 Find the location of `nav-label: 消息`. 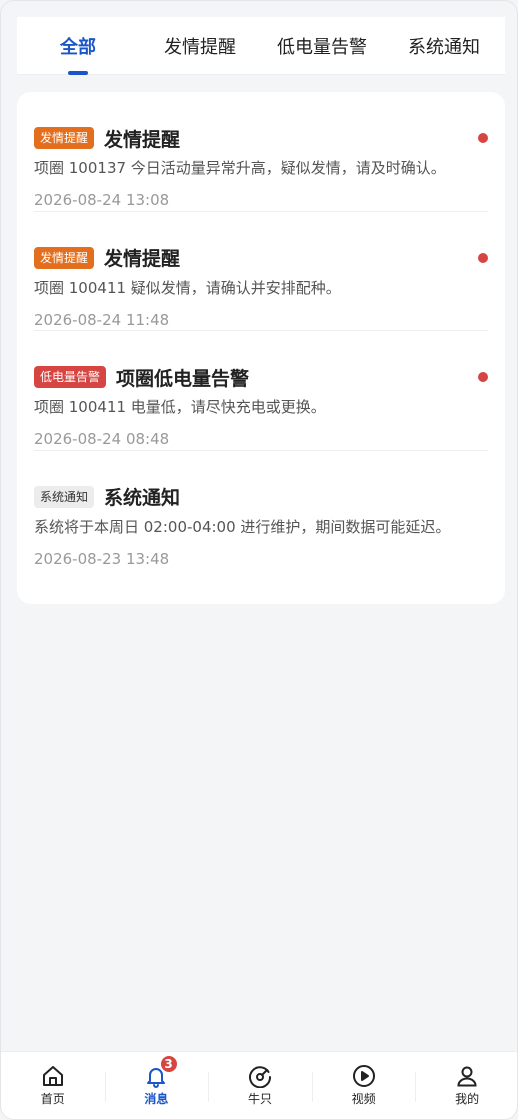

nav-label: 消息 is located at coordinates (156, 1099).